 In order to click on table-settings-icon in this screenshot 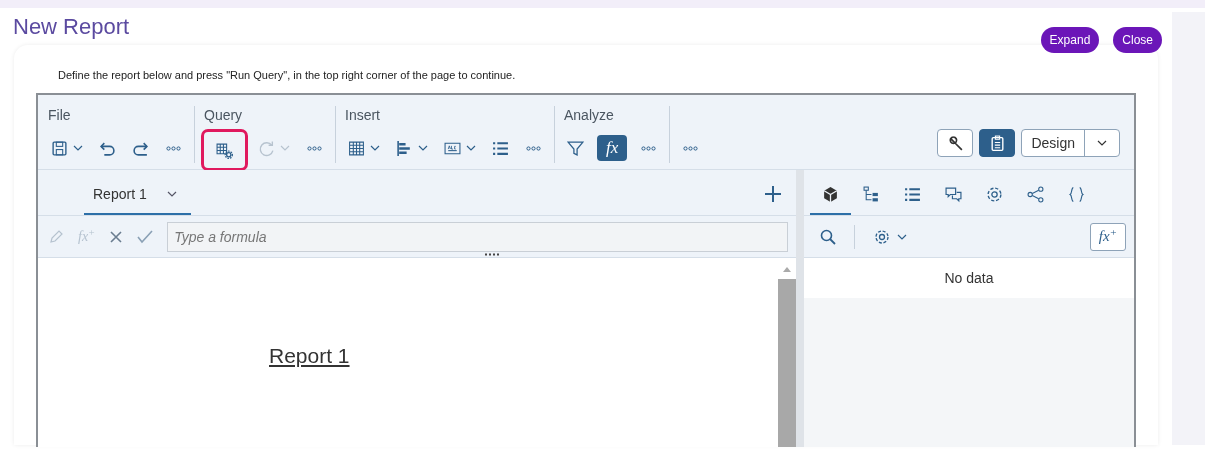, I will do `click(224, 150)`.